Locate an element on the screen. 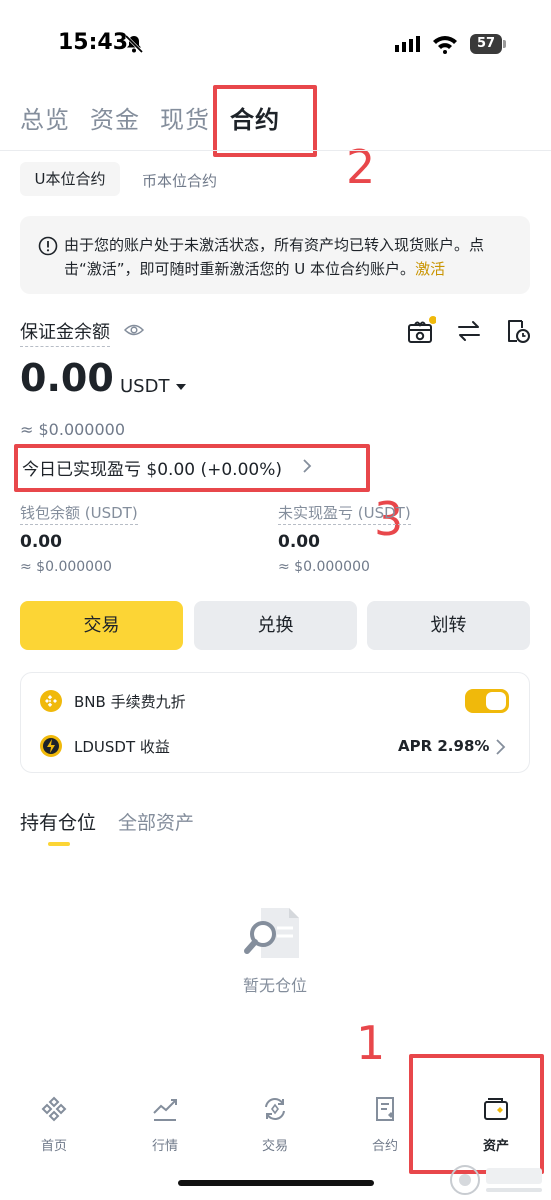 Image resolution: width=551 pixels, height=1200 pixels. tab-overview: 总览 is located at coordinates (45, 117).